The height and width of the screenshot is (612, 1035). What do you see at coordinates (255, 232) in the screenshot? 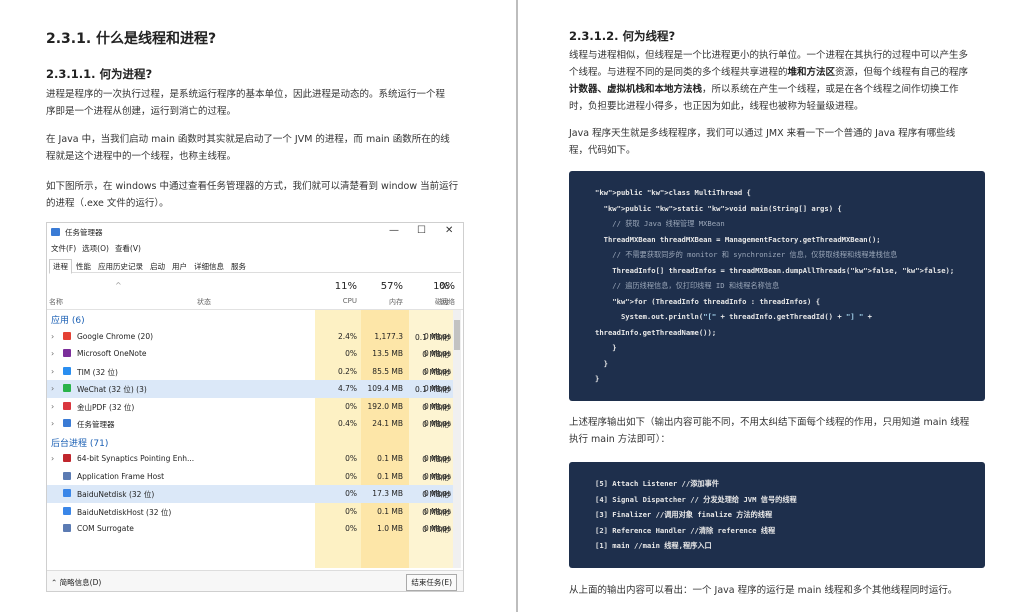
I see `title-bar: 任务管理器 — ☐ ✕` at bounding box center [255, 232].